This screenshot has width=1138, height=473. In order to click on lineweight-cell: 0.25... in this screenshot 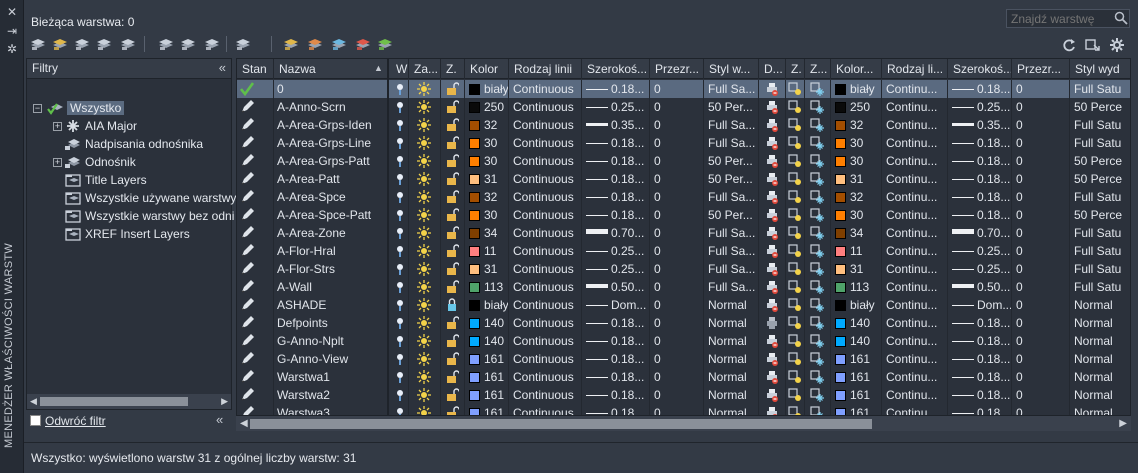, I will do `click(616, 107)`.